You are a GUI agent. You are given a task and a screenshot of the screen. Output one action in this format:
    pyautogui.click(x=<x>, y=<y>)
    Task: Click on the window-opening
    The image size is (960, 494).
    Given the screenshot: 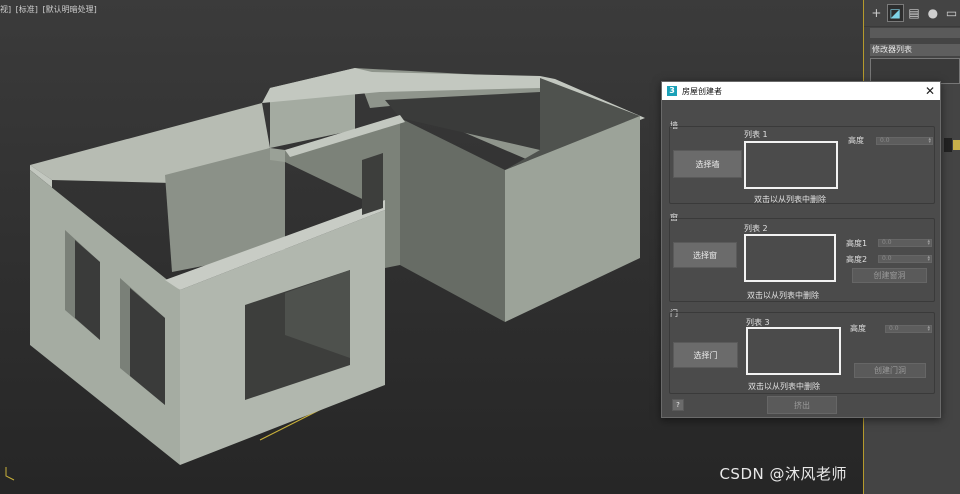 What is the action you would take?
    pyautogui.click(x=372, y=184)
    